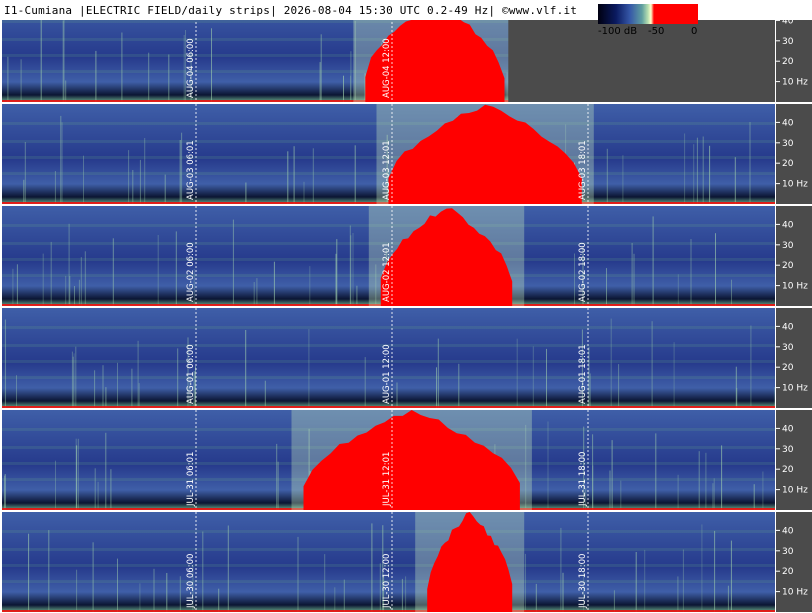 This screenshot has width=812, height=613. Describe the element at coordinates (583, 272) in the screenshot. I see `time-label: AUG-02 18:00` at that location.